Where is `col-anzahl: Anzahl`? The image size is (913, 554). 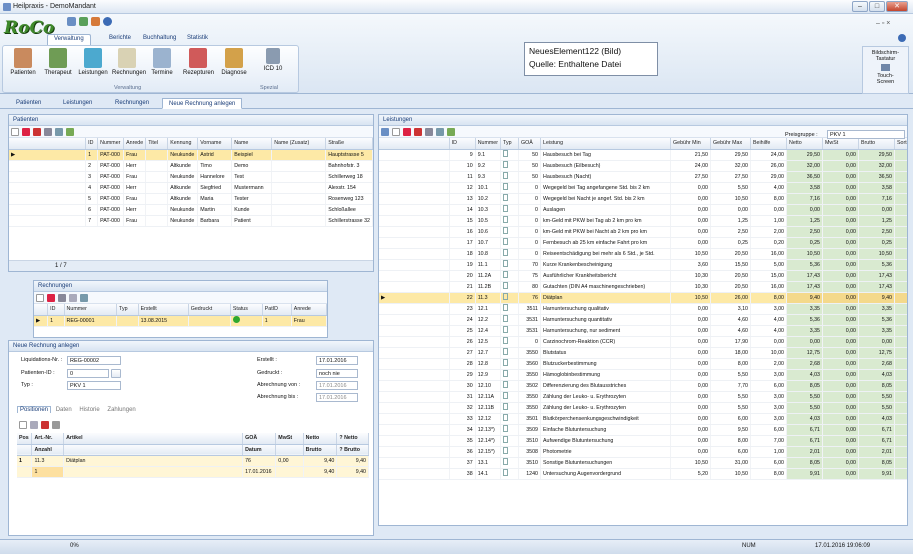
col-anzahl: Anzahl is located at coordinates (48, 450).